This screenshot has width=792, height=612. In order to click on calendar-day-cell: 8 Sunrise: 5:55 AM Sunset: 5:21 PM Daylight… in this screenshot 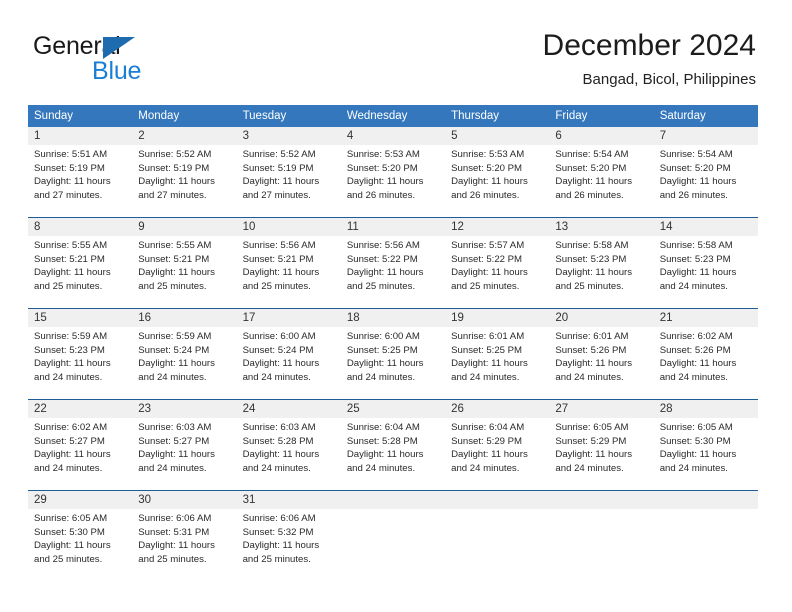, I will do `click(80, 263)`.